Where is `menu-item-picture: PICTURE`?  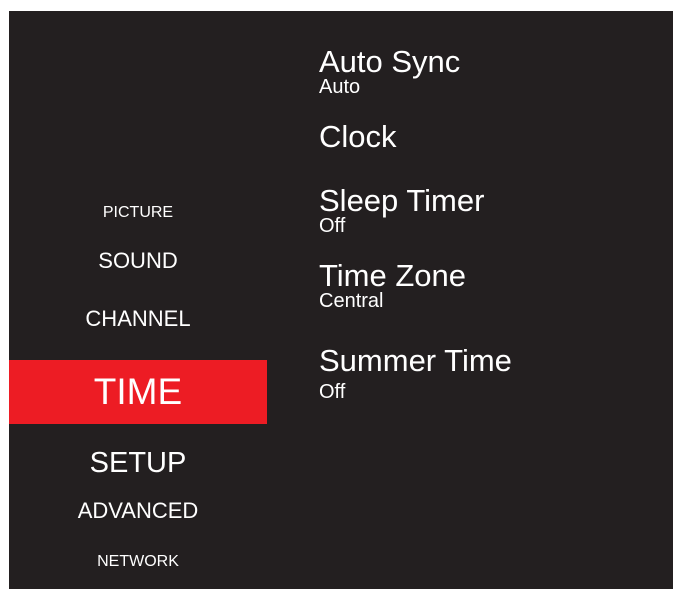 menu-item-picture: PICTURE is located at coordinates (138, 213).